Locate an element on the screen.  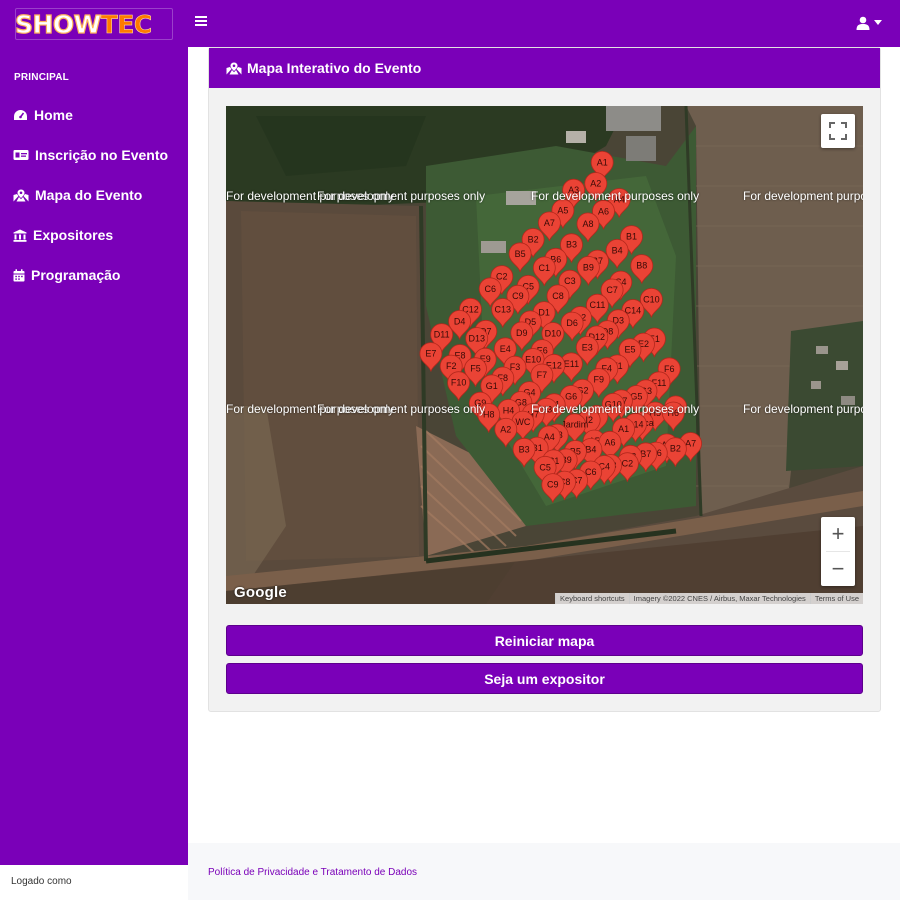
map-marker-label: F6 is located at coordinates (669, 369).